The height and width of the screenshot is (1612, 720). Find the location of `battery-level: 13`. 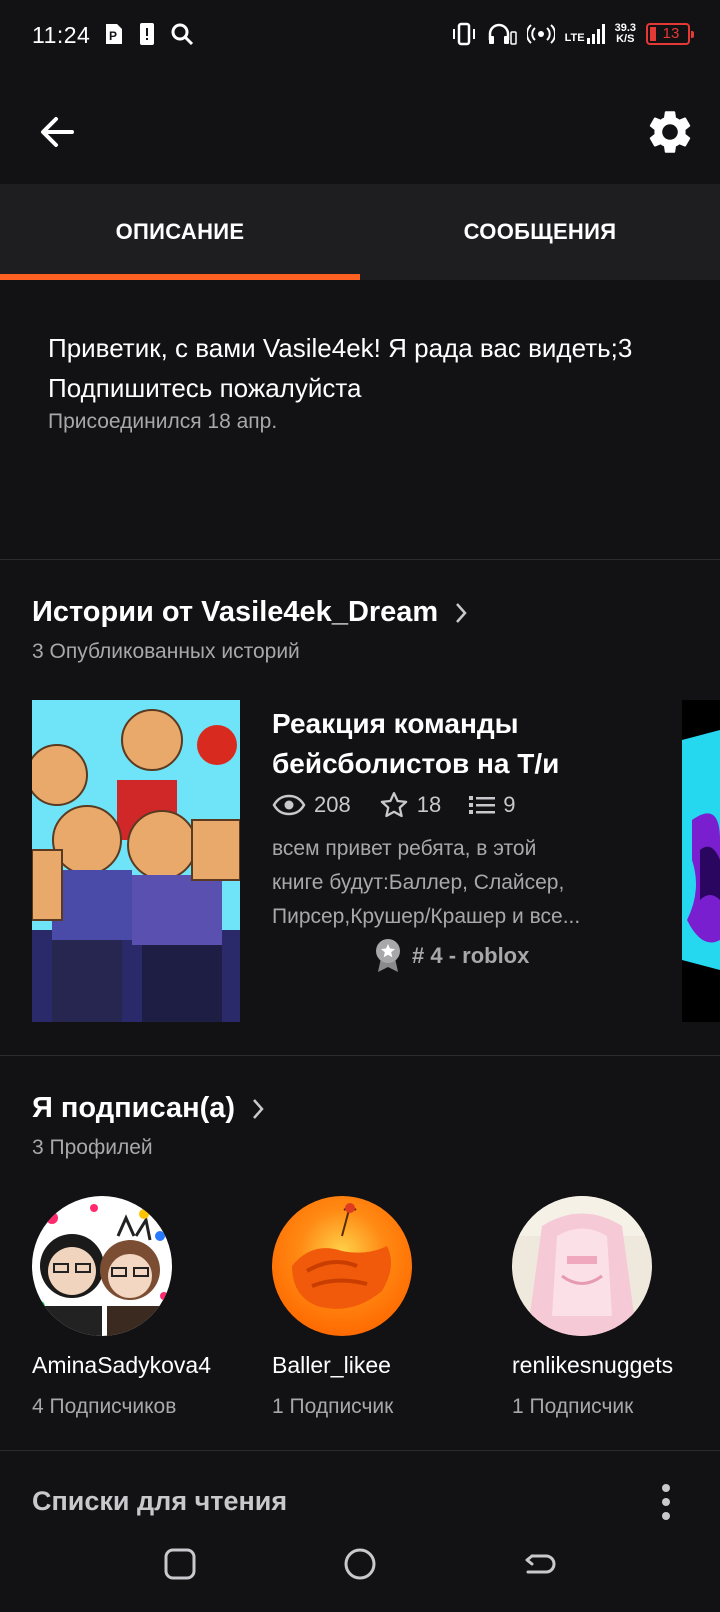

battery-level: 13 is located at coordinates (671, 33).